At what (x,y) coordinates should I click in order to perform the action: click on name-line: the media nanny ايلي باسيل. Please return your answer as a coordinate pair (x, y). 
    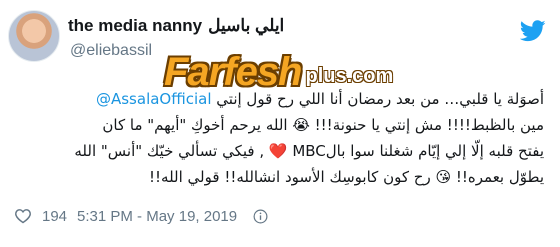
    Looking at the image, I should click on (176, 26).